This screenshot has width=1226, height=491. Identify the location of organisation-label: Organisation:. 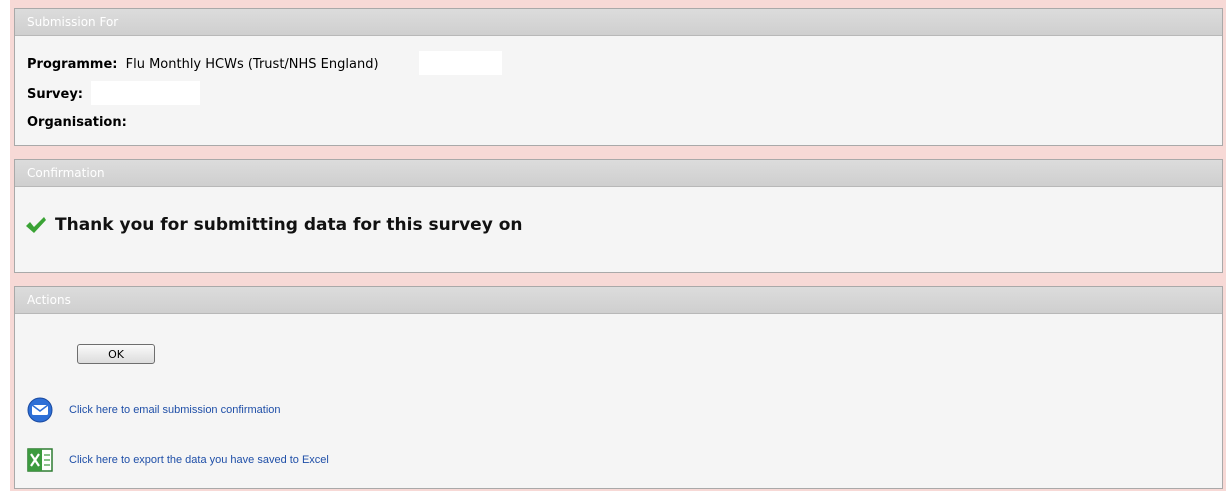
(77, 122).